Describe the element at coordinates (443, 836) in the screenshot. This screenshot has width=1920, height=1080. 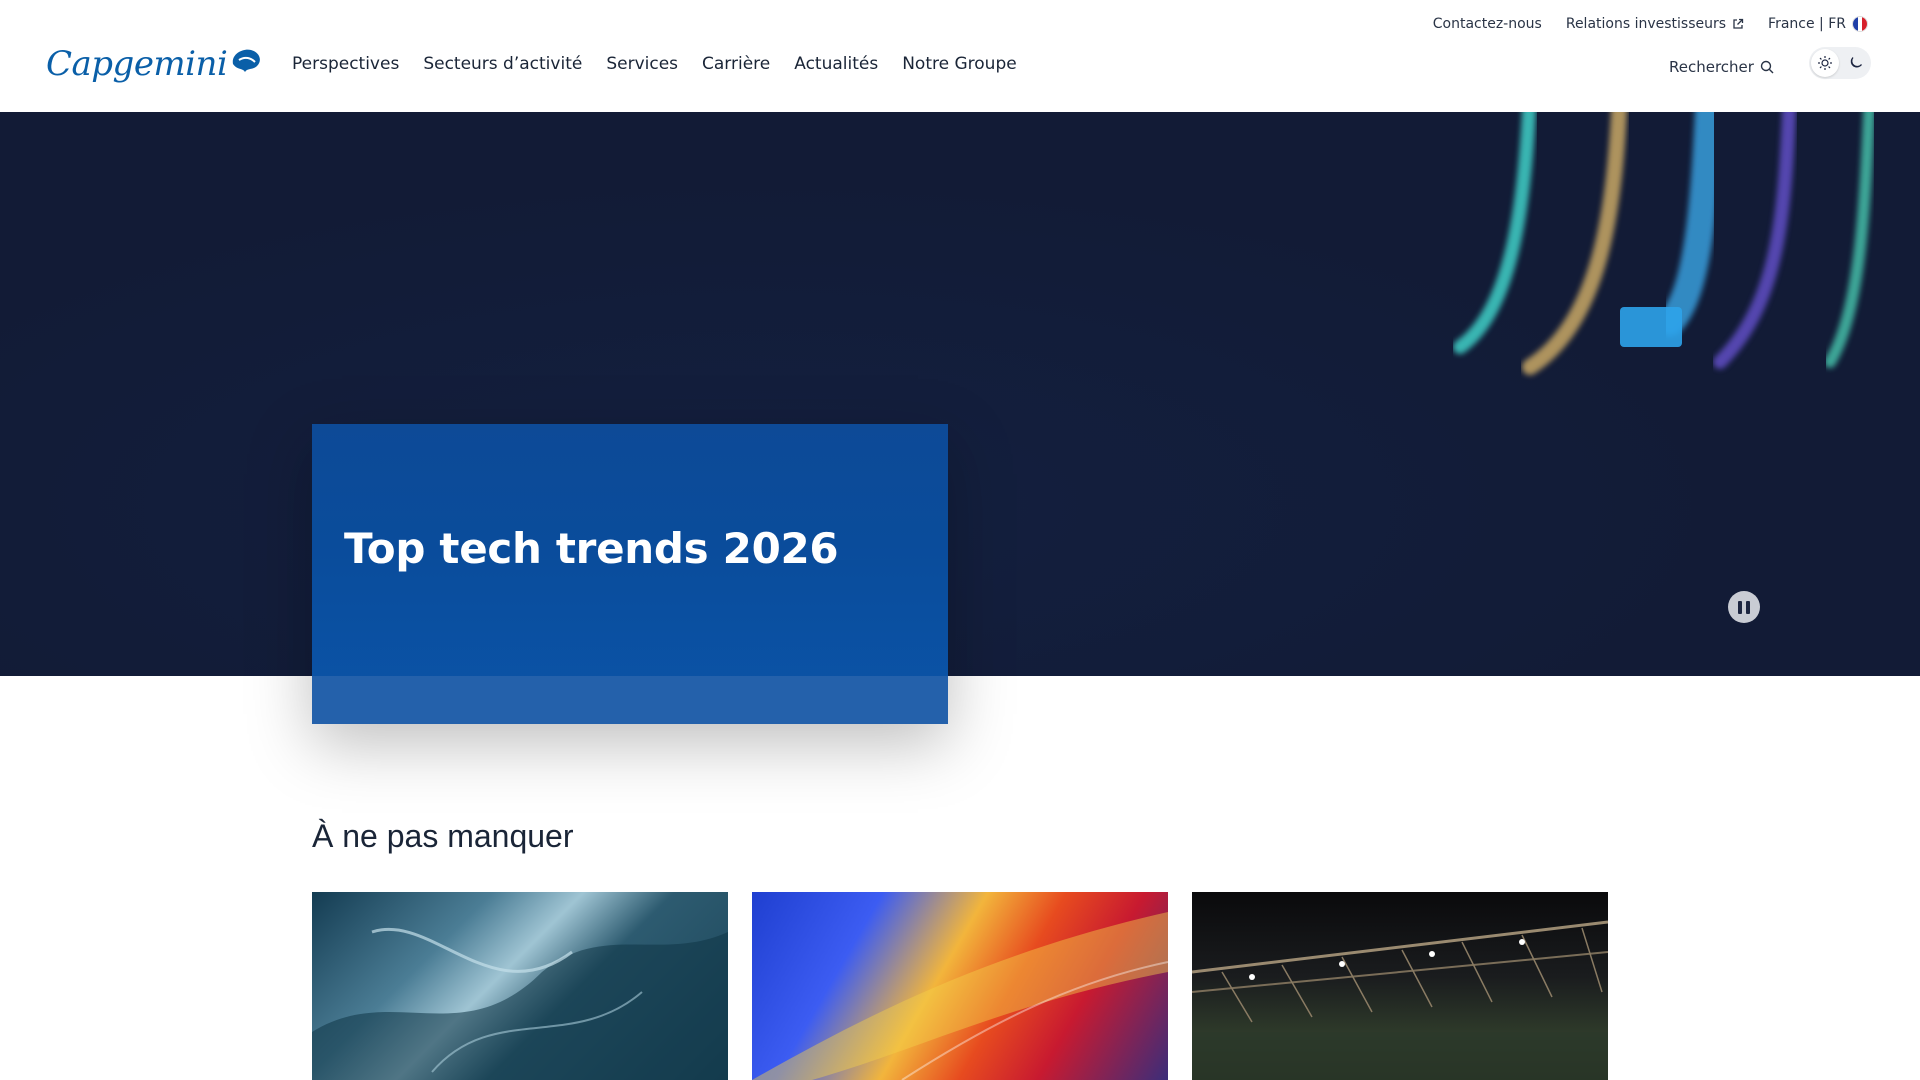
I see `section-heading: À ne pas manquer` at that location.